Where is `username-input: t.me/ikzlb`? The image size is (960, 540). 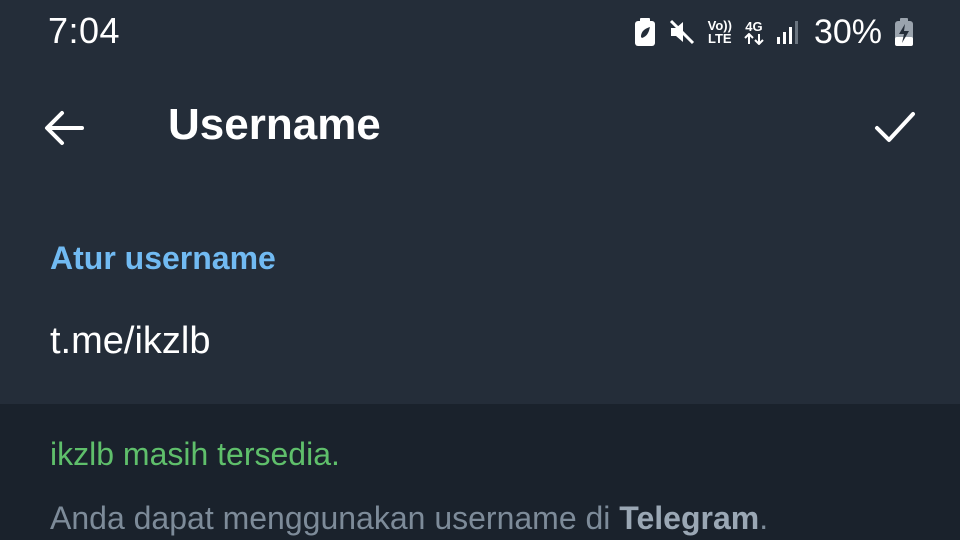 username-input: t.me/ikzlb is located at coordinates (480, 346).